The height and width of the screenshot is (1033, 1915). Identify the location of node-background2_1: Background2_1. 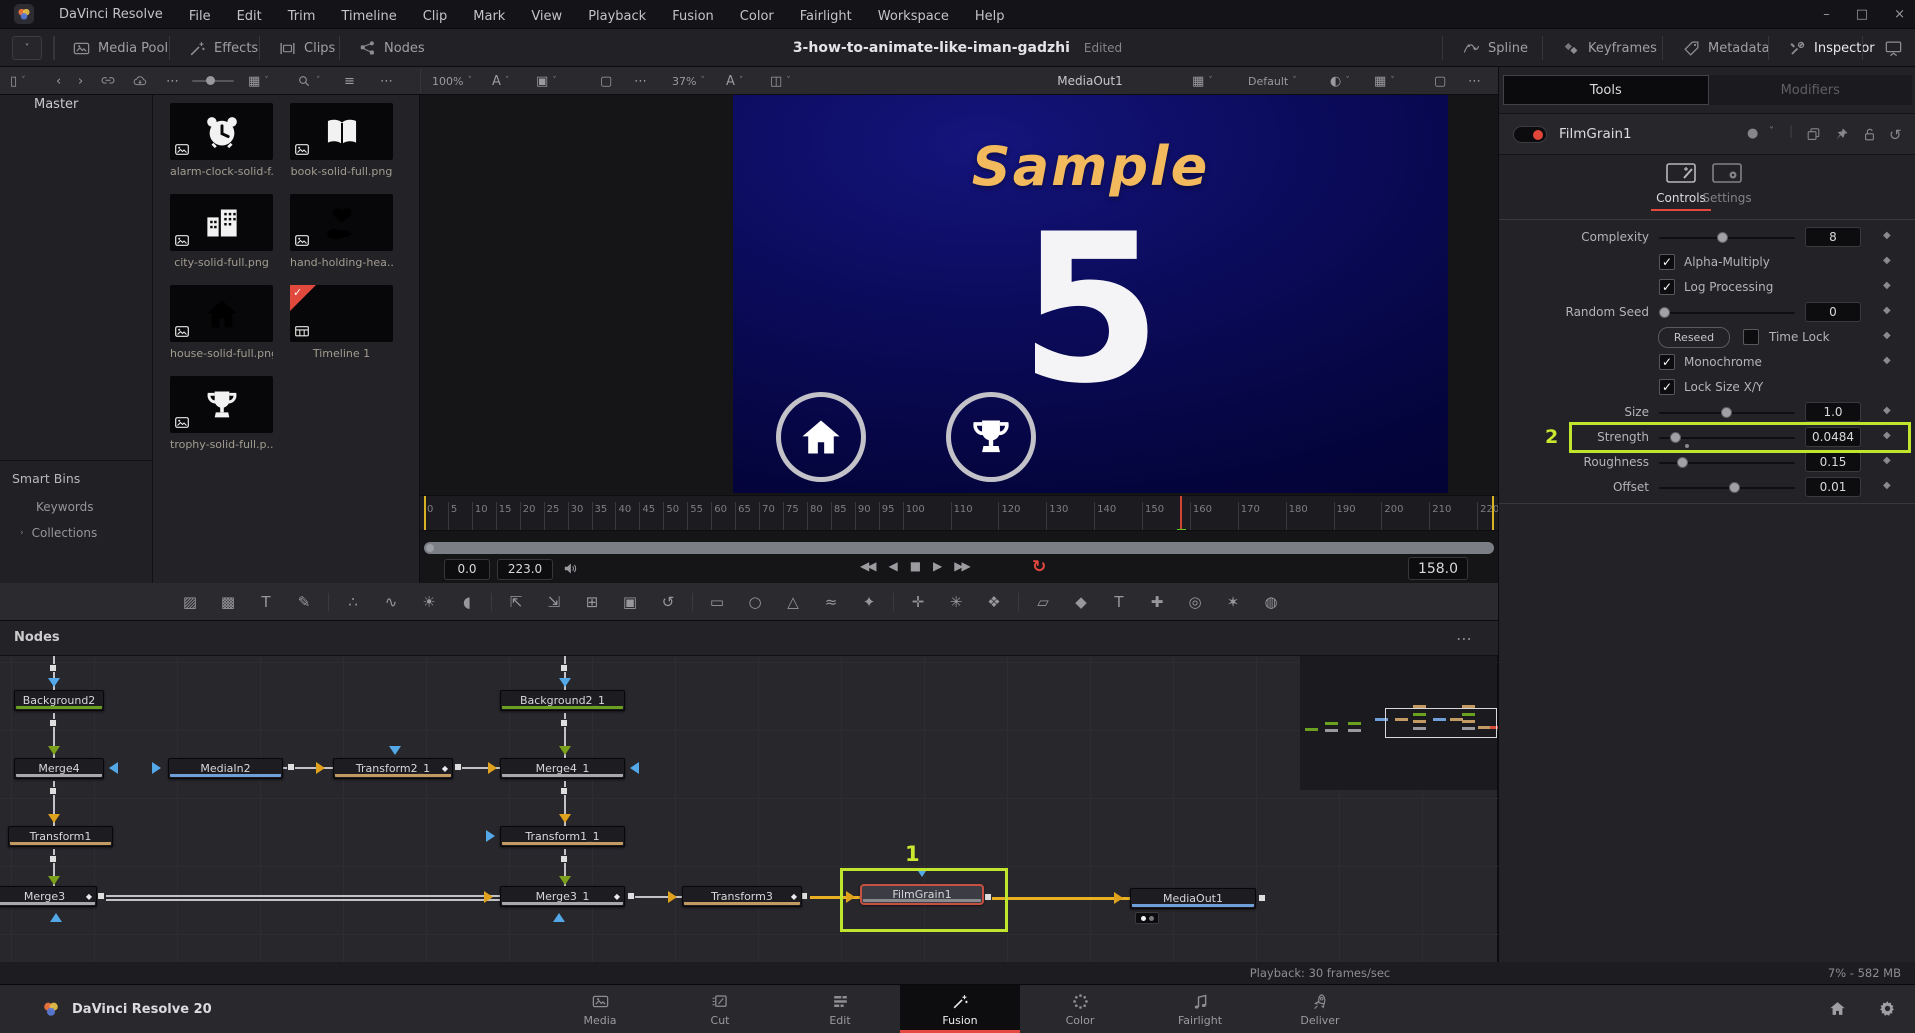
(562, 700).